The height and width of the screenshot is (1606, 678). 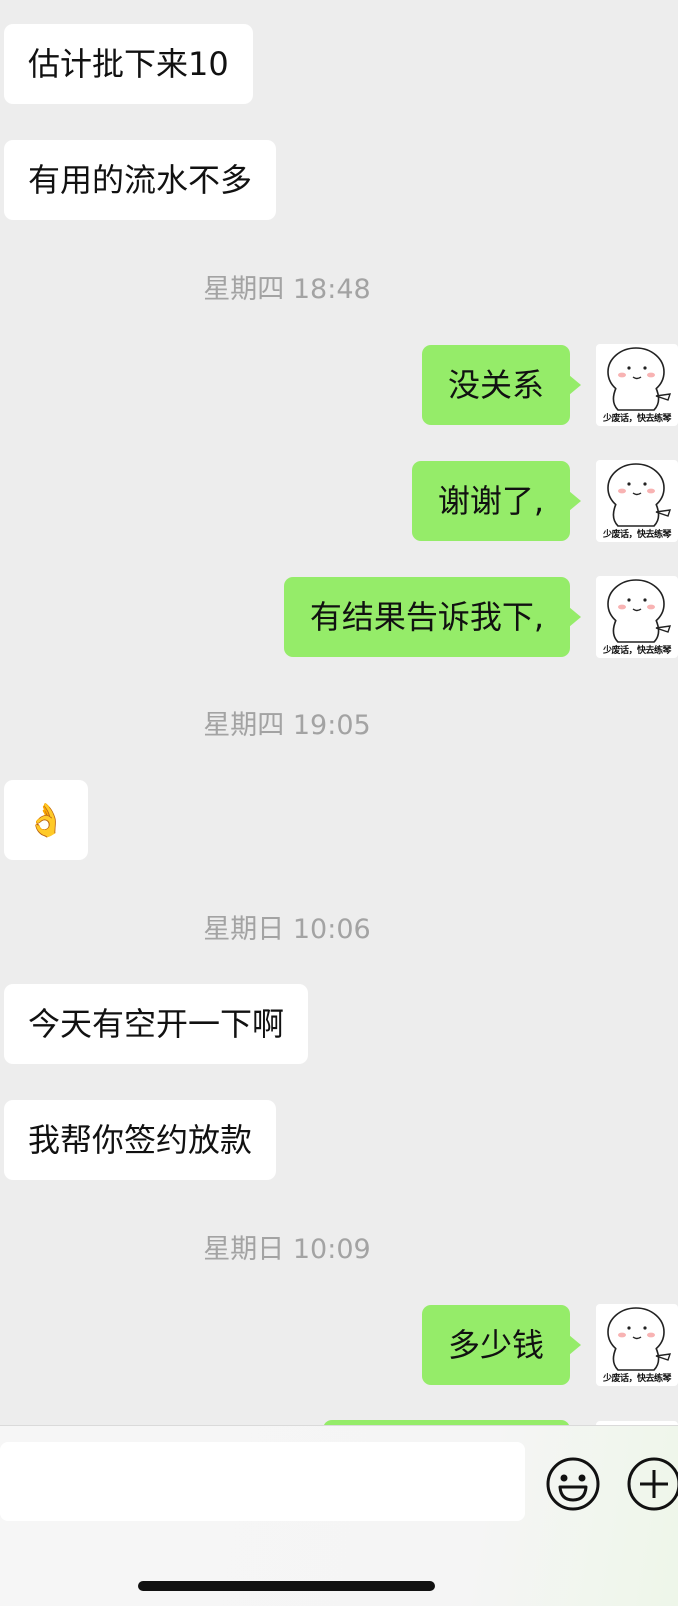 I want to click on message-bubble-incoming: 👌, so click(x=46, y=820).